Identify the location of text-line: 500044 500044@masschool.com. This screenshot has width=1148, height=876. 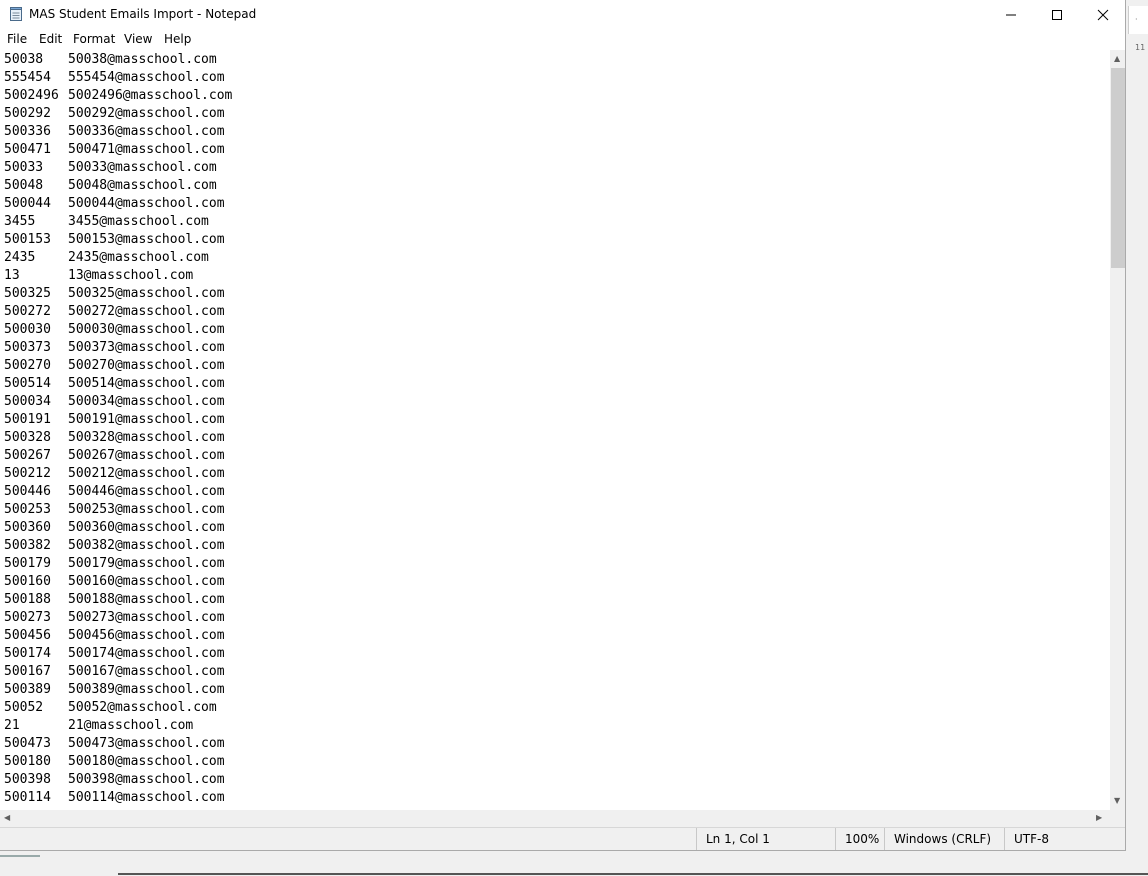
(114, 204).